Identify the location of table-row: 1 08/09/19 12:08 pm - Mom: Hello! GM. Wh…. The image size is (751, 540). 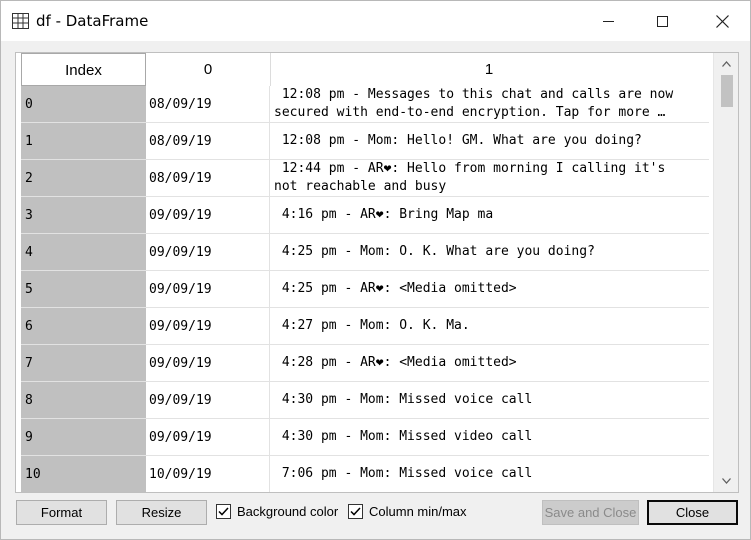
(365, 141).